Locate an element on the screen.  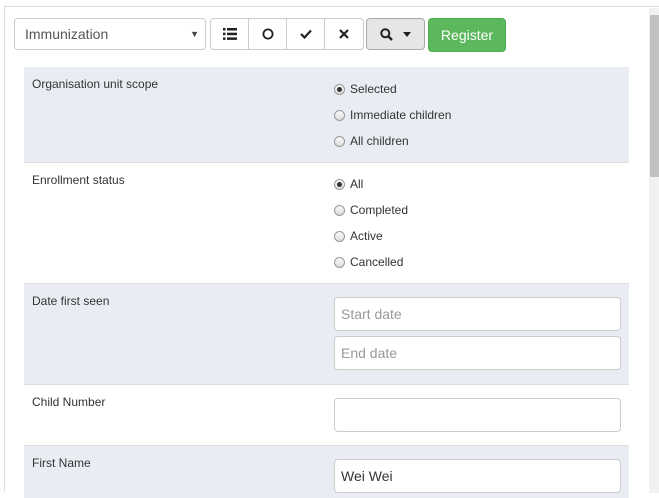
radio-cancelled: Cancelled is located at coordinates (371, 262).